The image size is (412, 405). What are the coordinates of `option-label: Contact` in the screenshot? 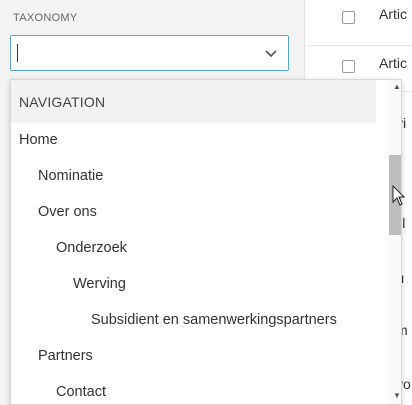 It's located at (81, 392).